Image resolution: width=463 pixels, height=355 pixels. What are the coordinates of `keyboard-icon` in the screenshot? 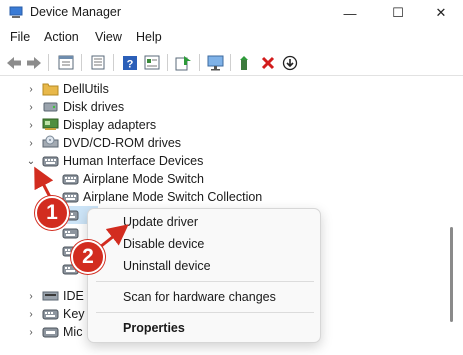 It's located at (50, 314).